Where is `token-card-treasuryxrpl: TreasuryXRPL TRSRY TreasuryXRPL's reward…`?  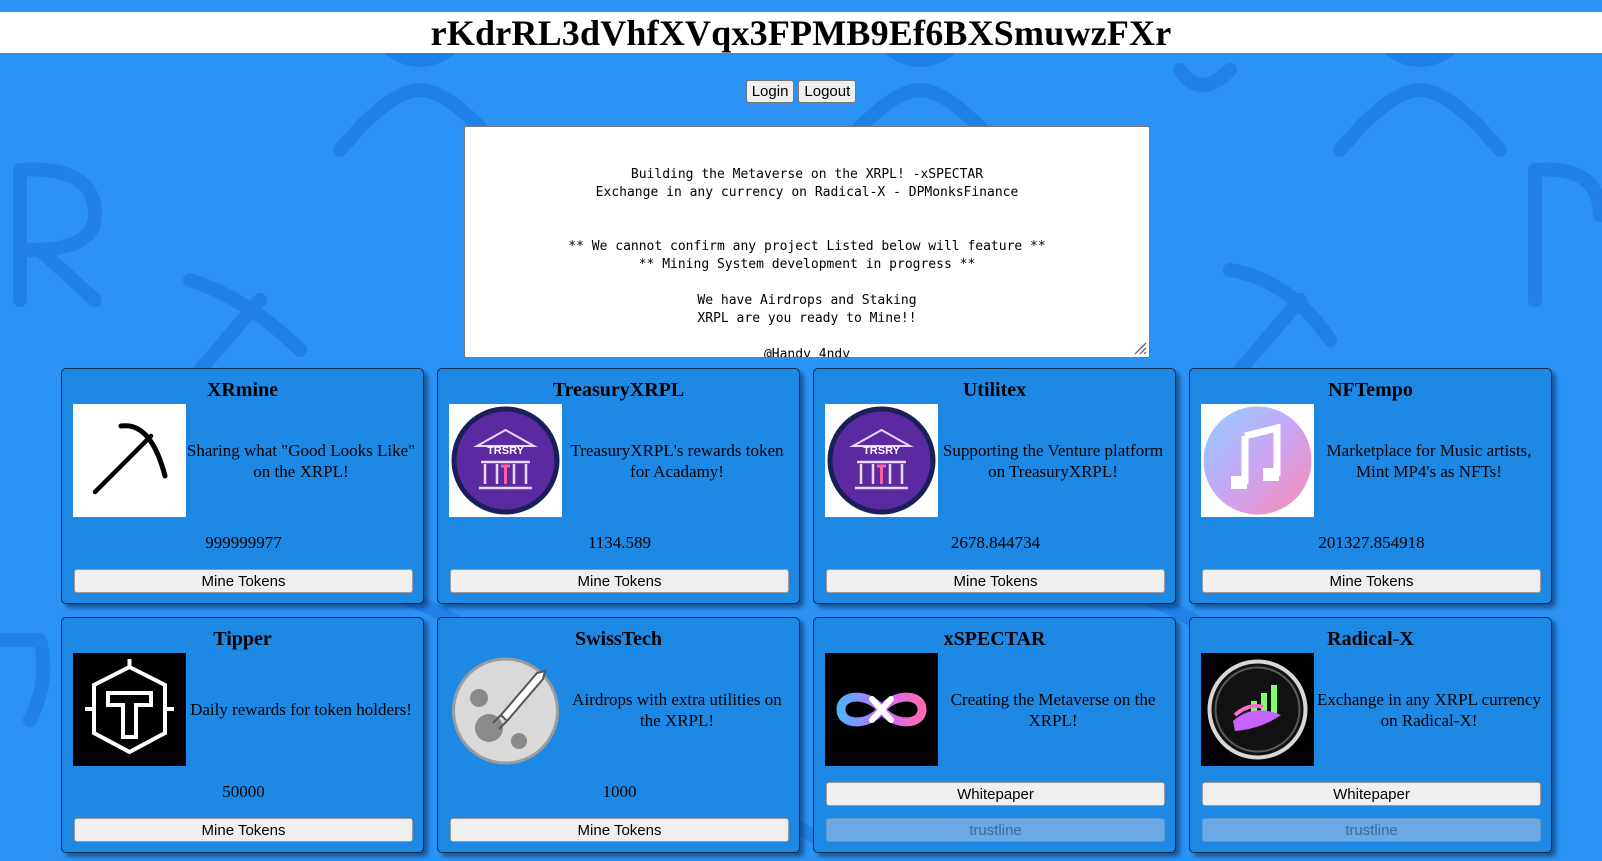
token-card-treasuryxrpl: TreasuryXRPL TRSRY TreasuryXRPL's reward… is located at coordinates (618, 486).